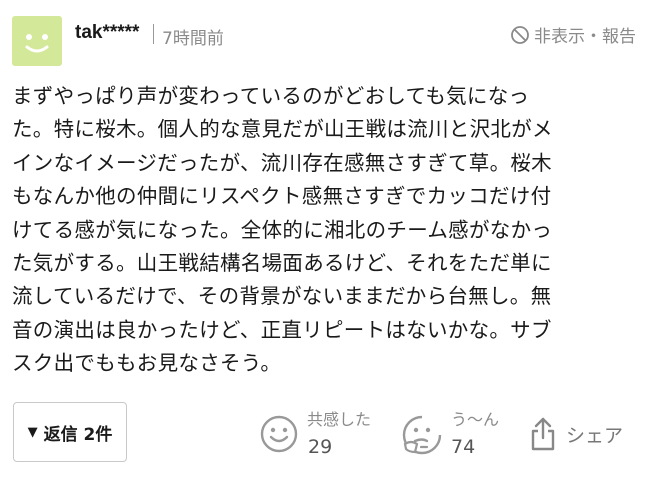 This screenshot has height=485, width=650. What do you see at coordinates (324, 432) in the screenshot?
I see `empathy-button: 共感した 29` at bounding box center [324, 432].